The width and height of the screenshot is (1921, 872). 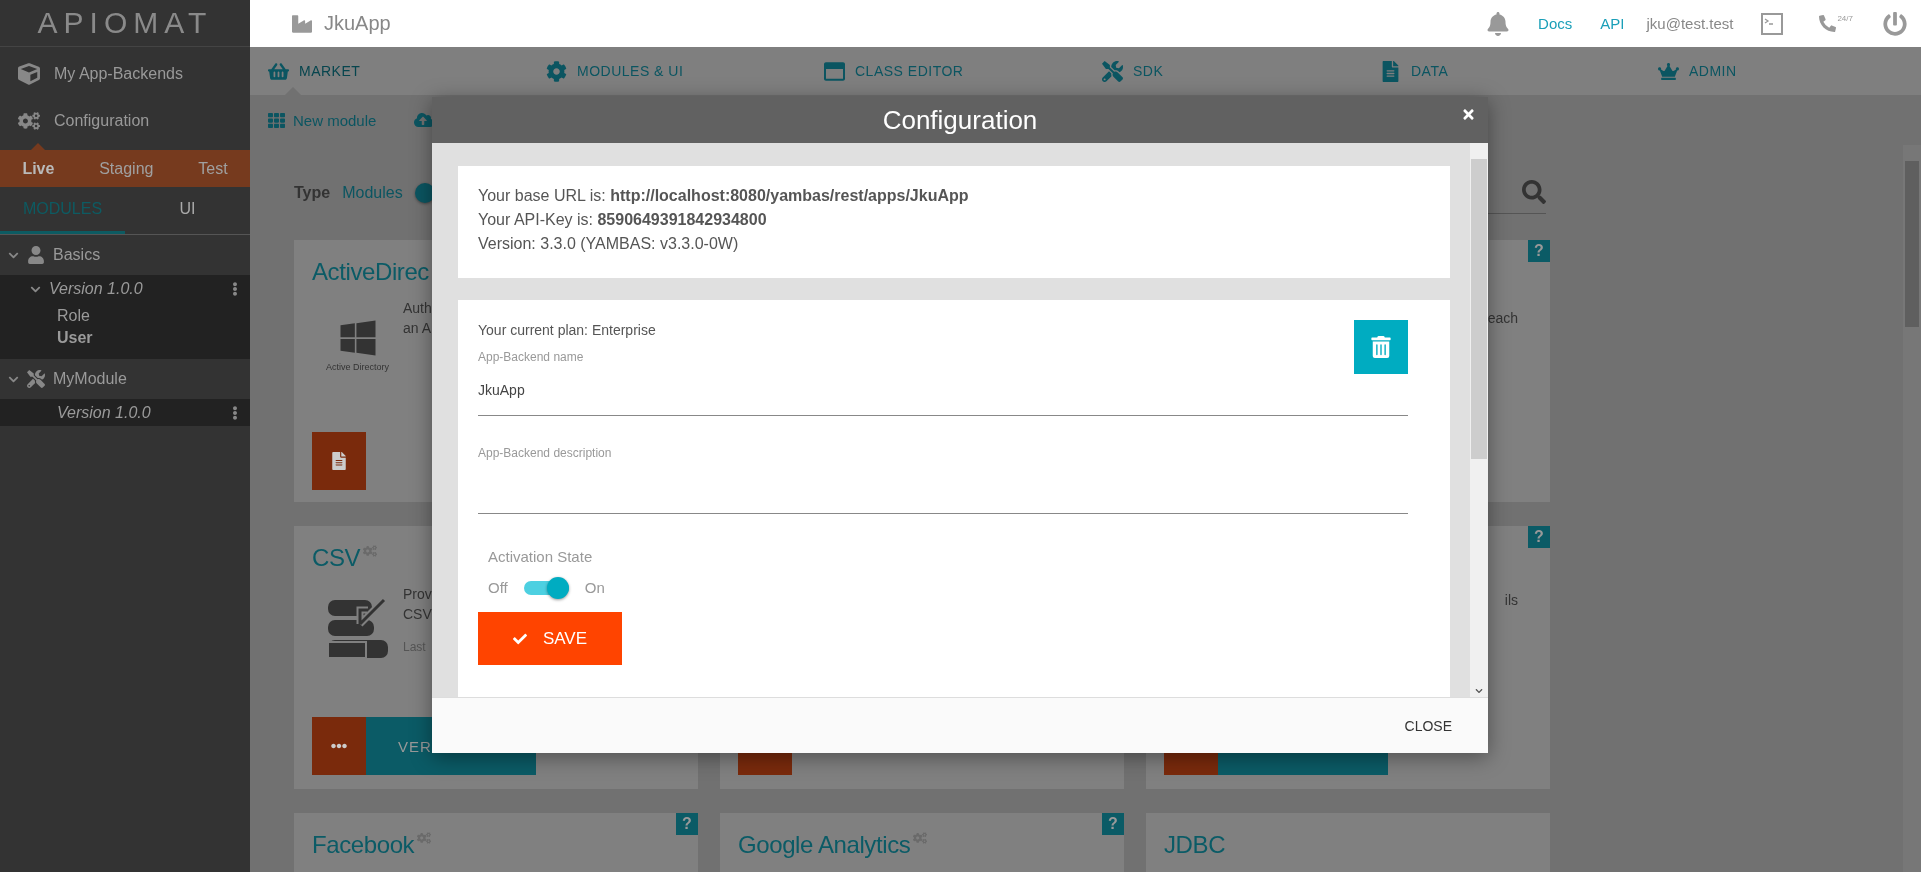 What do you see at coordinates (943, 390) in the screenshot?
I see `text-field: JkuApp` at bounding box center [943, 390].